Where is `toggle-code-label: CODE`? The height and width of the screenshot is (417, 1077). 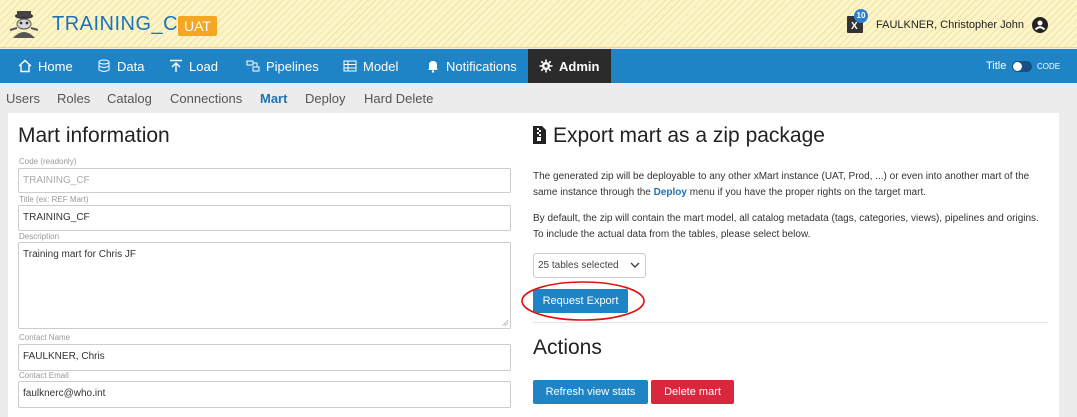
toggle-code-label: CODE is located at coordinates (1049, 66).